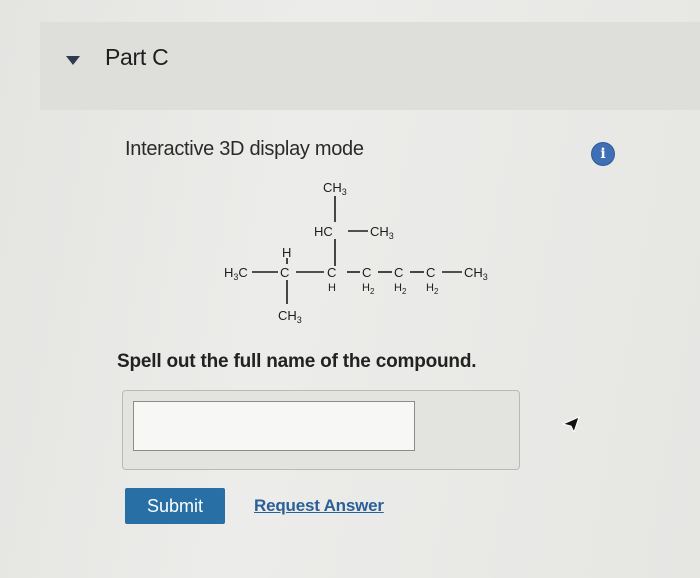  What do you see at coordinates (432, 289) in the screenshot?
I see `chain-h2-label-3: H2` at bounding box center [432, 289].